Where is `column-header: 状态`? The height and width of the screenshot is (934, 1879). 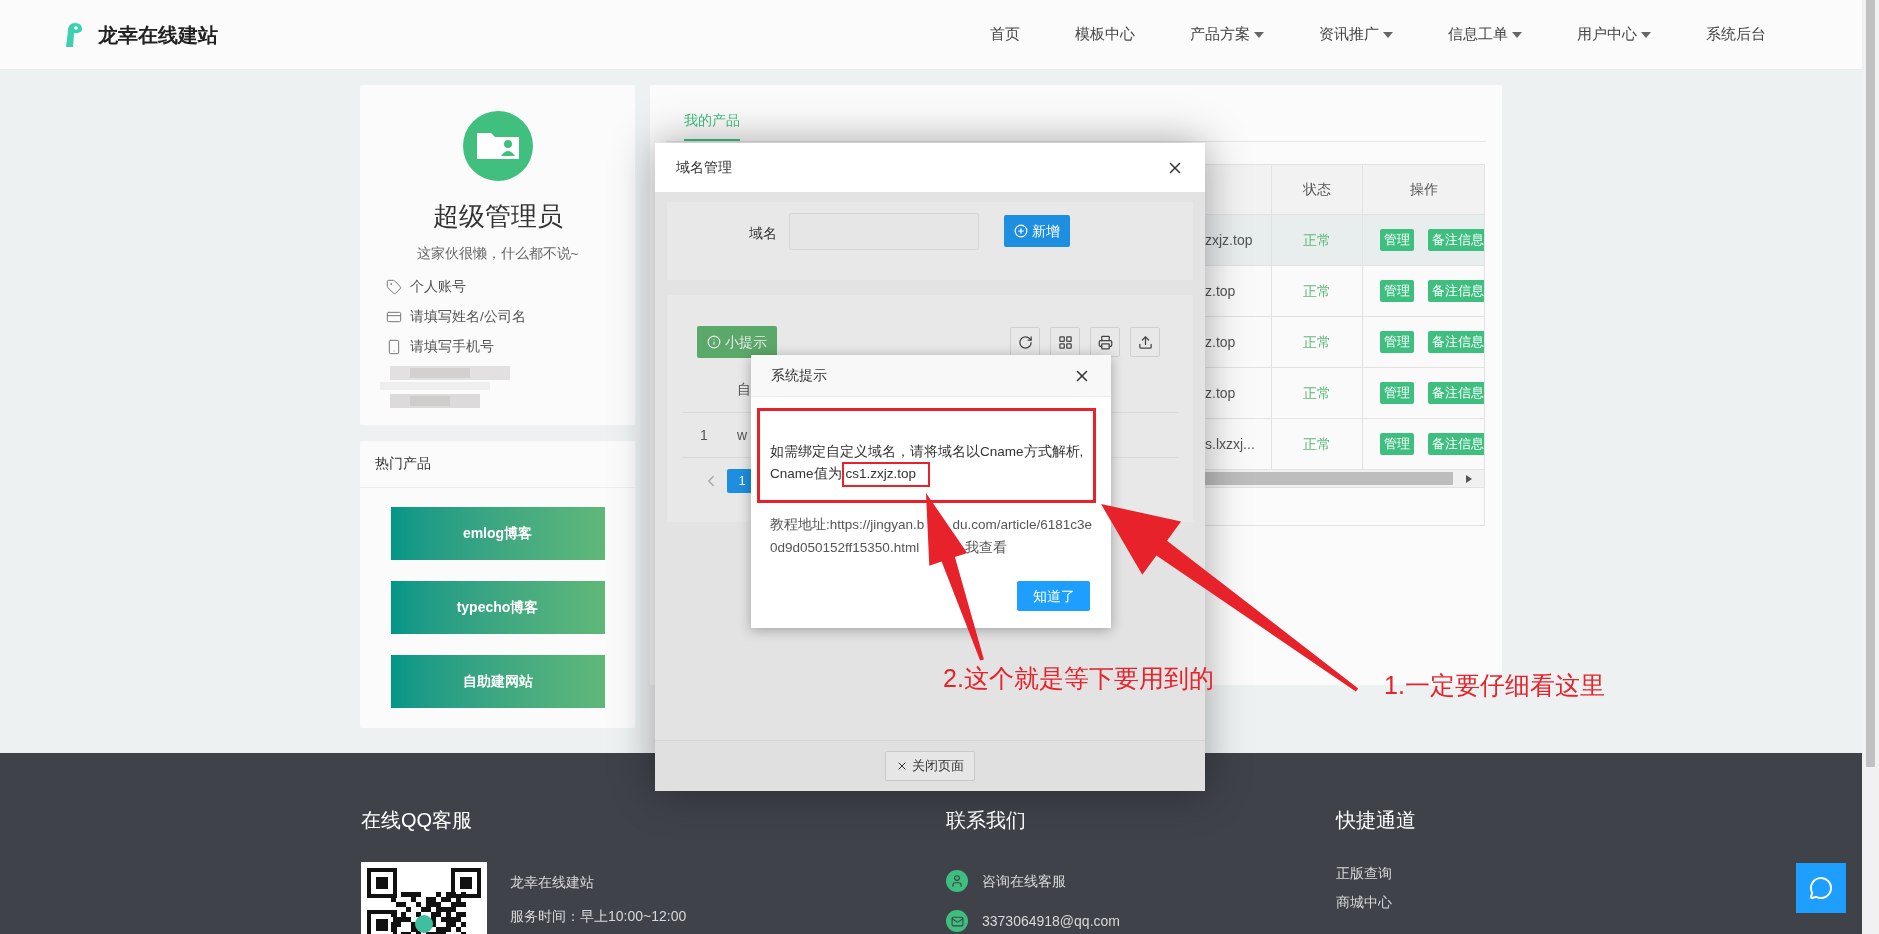
column-header: 状态 is located at coordinates (1317, 189).